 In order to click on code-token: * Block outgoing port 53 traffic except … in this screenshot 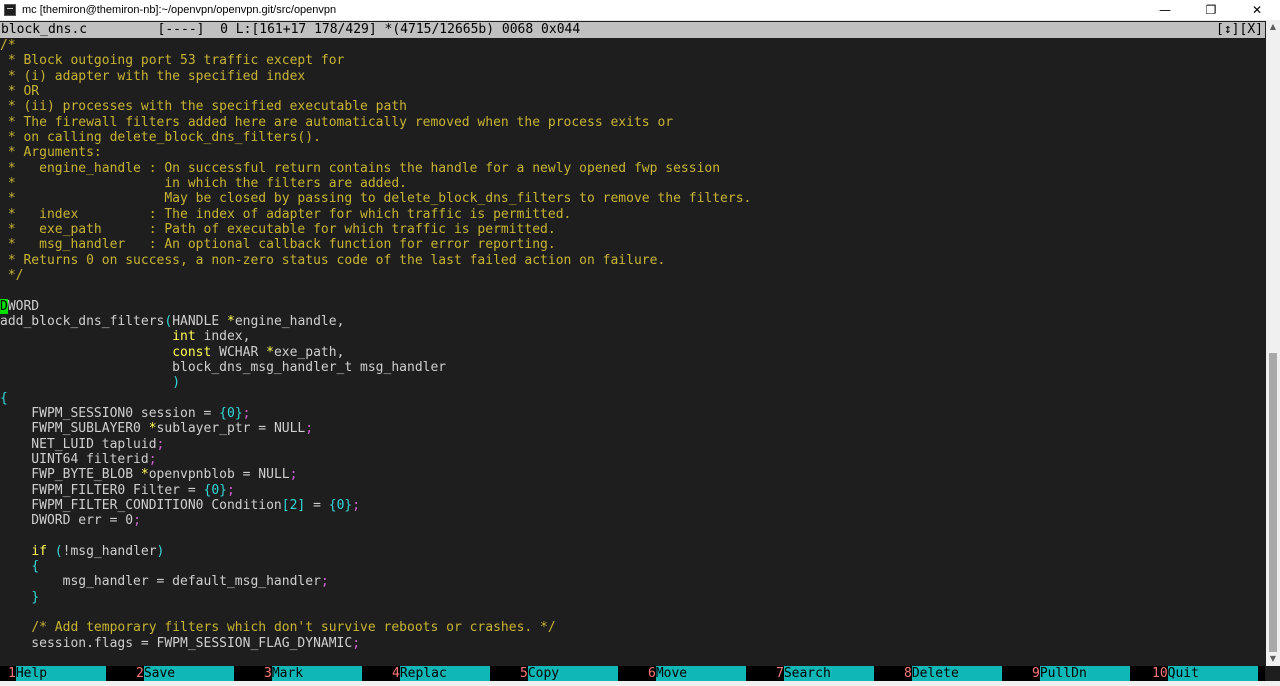, I will do `click(172, 61)`.